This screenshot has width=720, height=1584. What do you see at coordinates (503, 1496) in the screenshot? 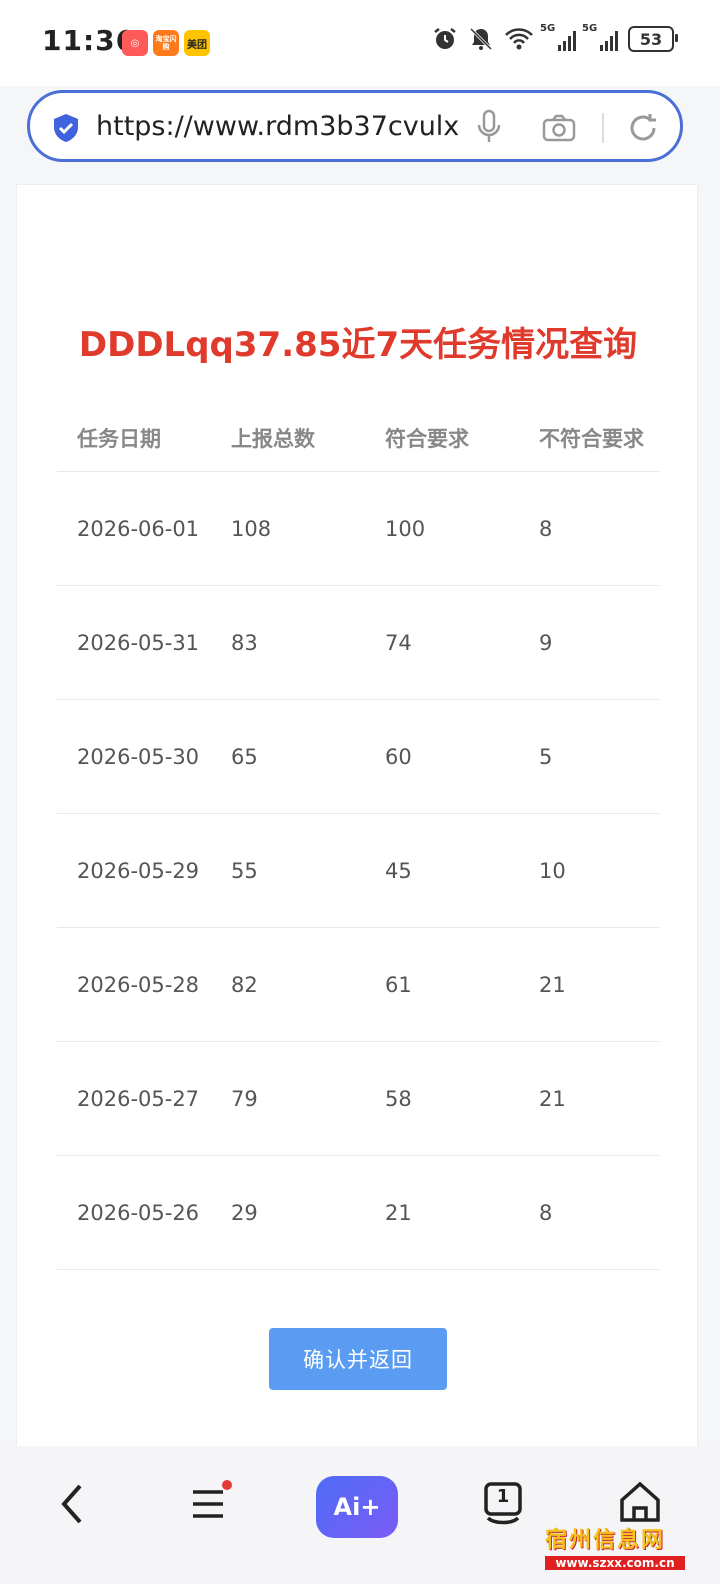
I see `tabs-count: 1` at bounding box center [503, 1496].